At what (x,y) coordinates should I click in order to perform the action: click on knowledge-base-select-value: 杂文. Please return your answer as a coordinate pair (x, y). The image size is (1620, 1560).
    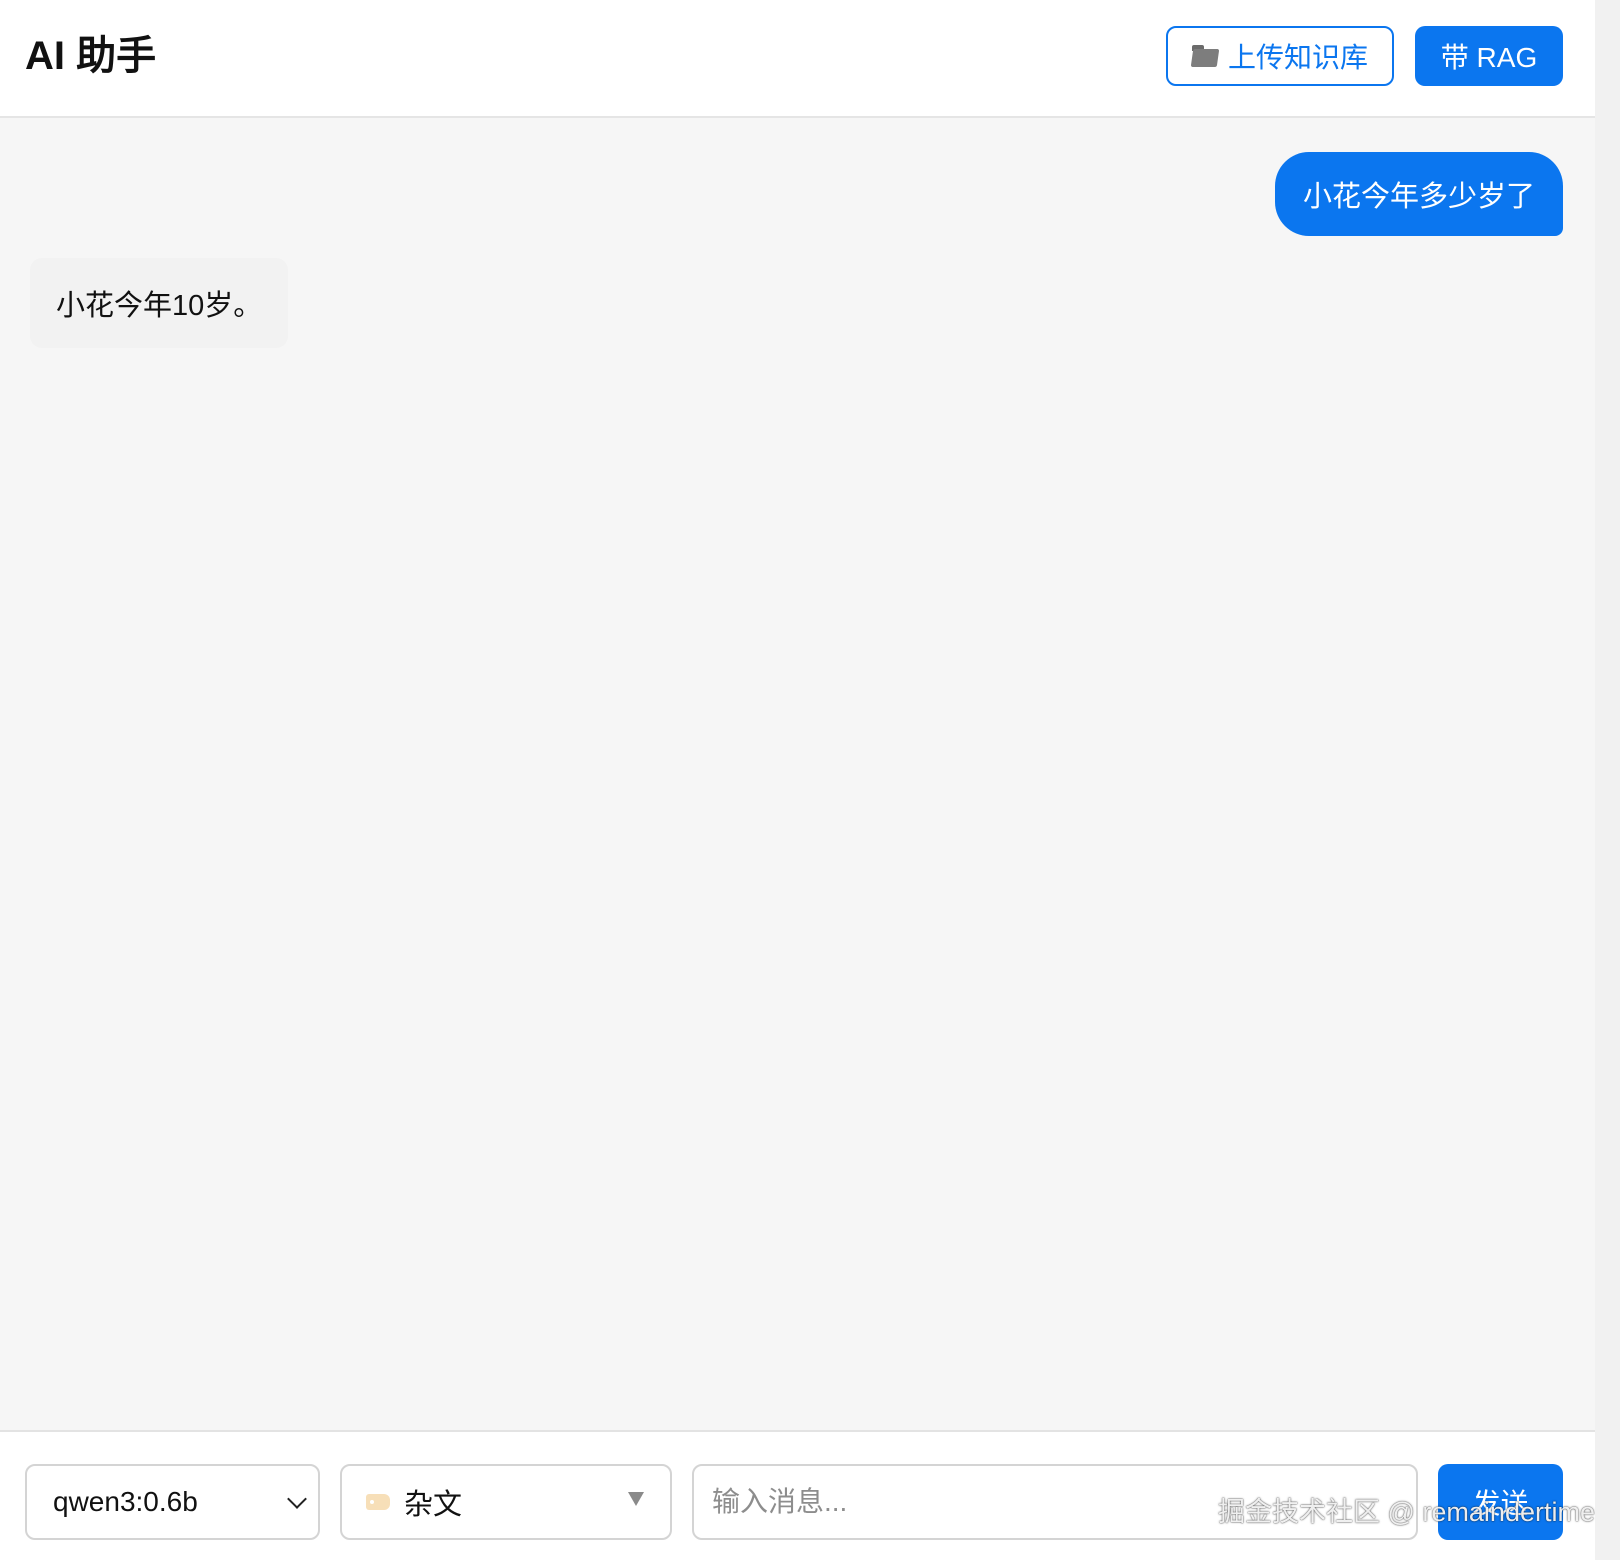
    Looking at the image, I should click on (433, 1505).